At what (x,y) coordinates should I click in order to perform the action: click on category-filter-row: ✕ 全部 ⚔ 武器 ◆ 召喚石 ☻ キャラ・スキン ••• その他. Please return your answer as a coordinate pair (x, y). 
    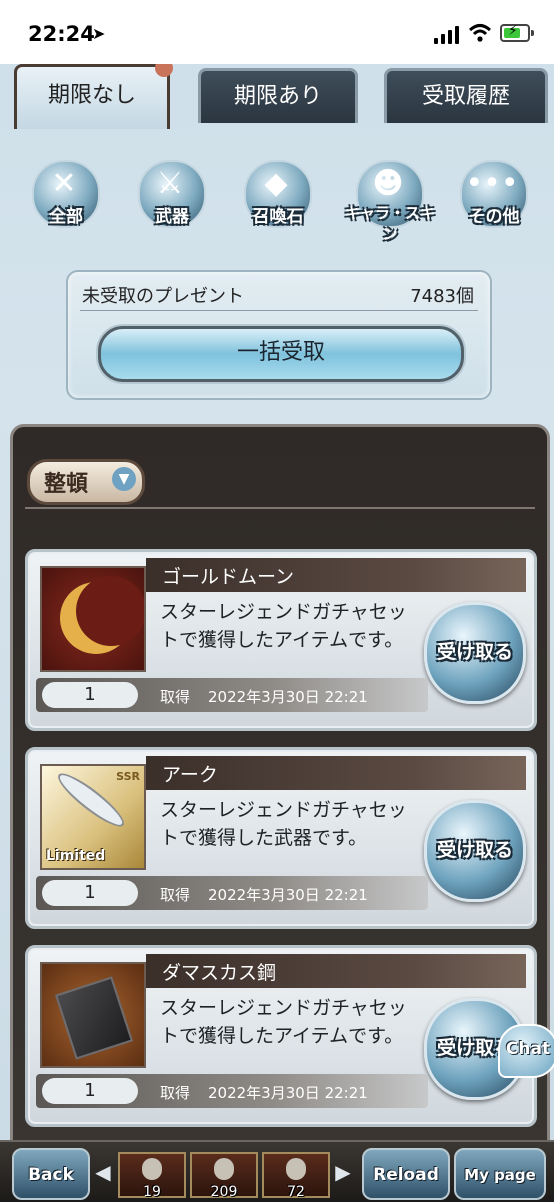
    Looking at the image, I should click on (280, 199).